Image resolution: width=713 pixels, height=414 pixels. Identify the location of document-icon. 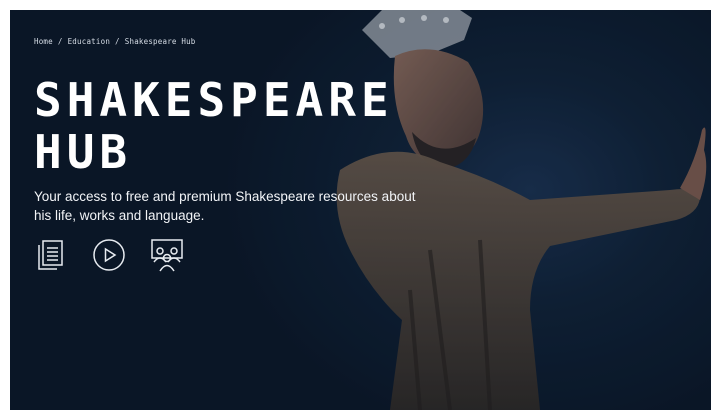
(51, 255).